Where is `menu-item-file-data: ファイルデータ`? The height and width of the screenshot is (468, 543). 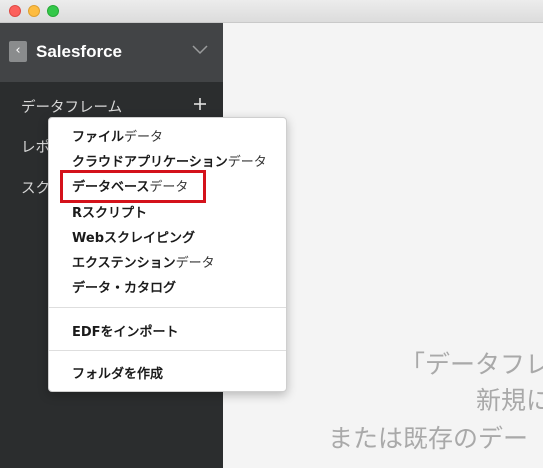
menu-item-file-data: ファイルデータ is located at coordinates (117, 135).